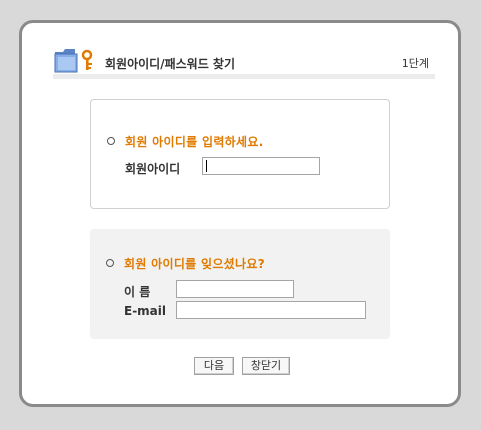 The height and width of the screenshot is (430, 481). I want to click on folder-key-icon, so click(75, 59).